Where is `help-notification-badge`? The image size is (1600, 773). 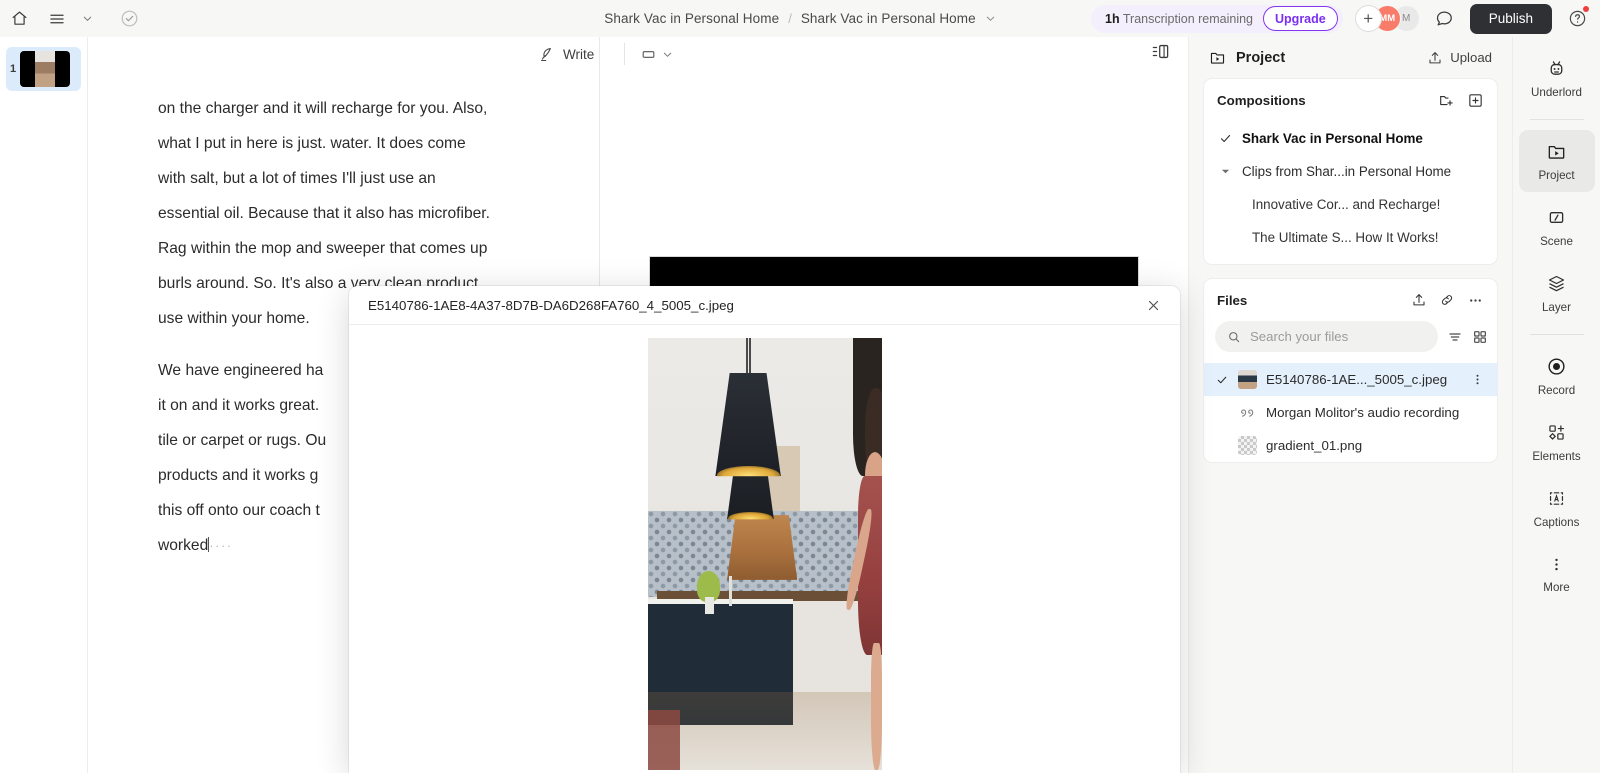 help-notification-badge is located at coordinates (1586, 8).